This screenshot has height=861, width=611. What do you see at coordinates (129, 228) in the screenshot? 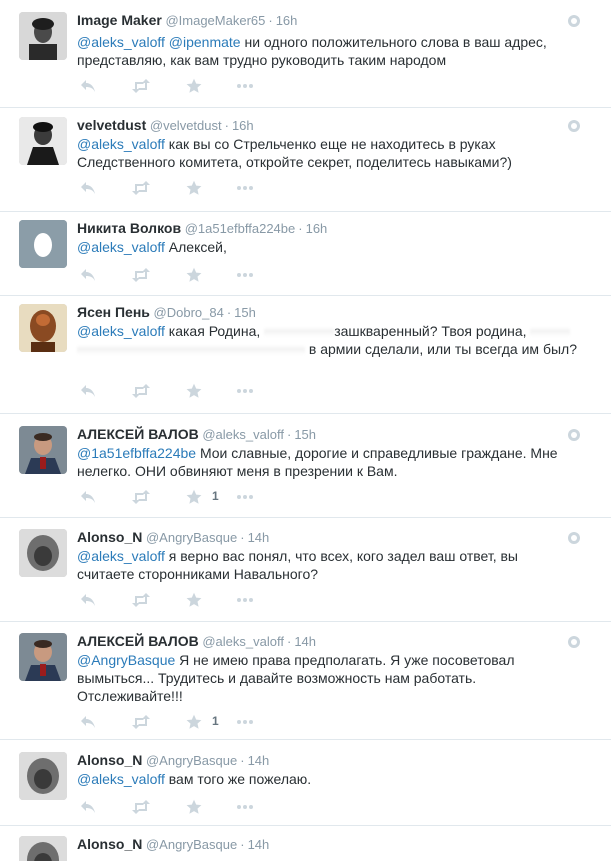
I see `user-name: Никита Волков` at bounding box center [129, 228].